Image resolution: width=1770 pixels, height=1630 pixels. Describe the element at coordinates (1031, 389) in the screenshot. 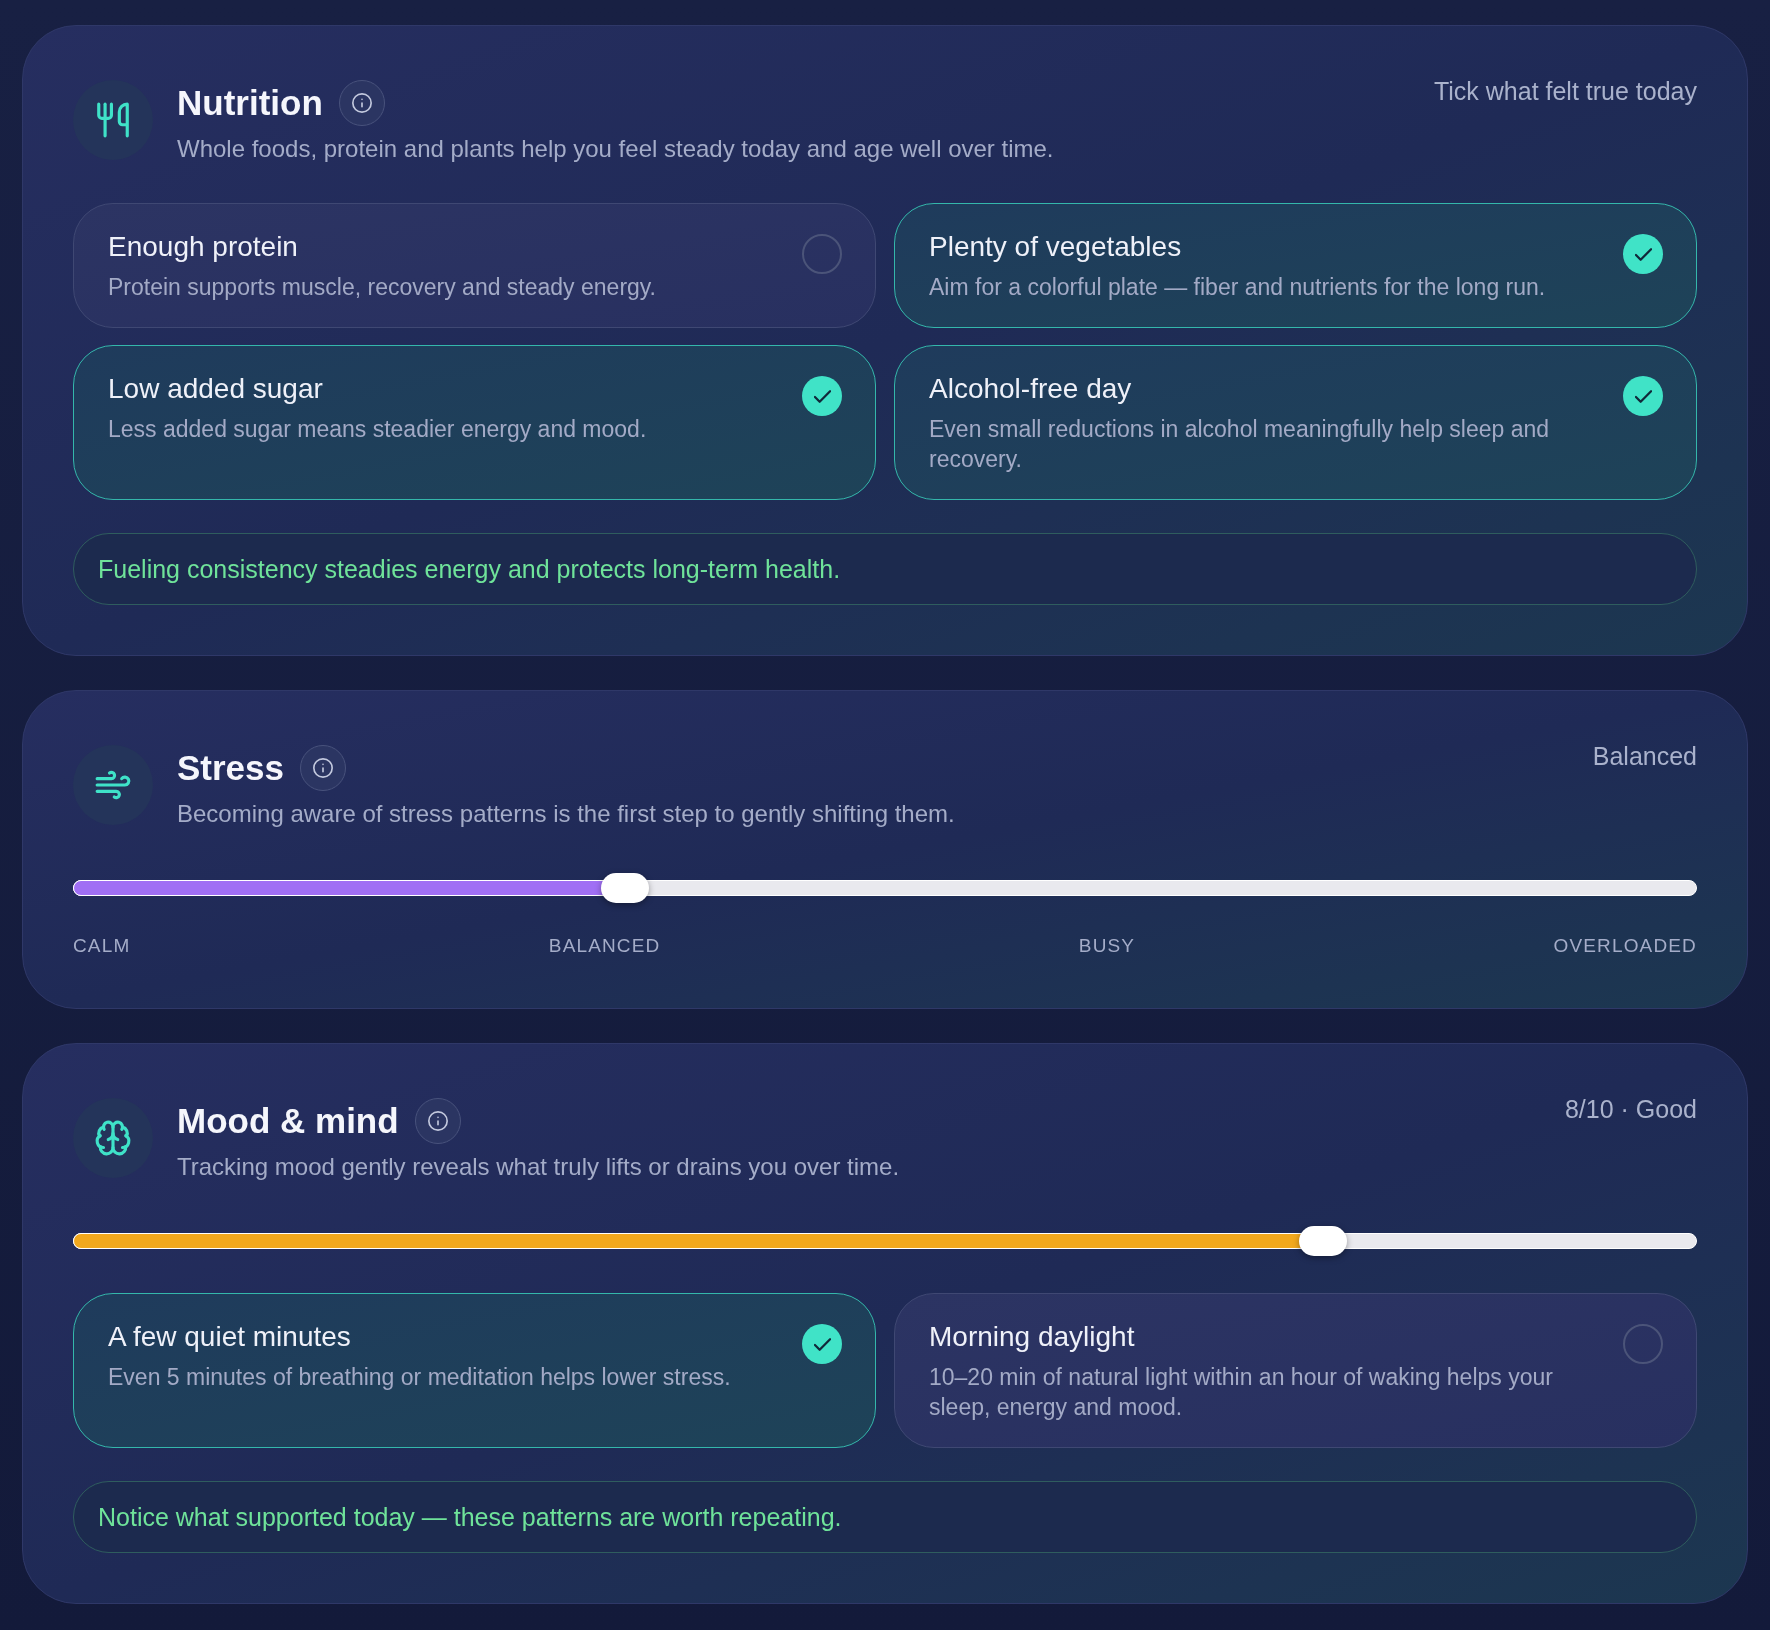

I see `habit-title: Alcohol-free day` at that location.